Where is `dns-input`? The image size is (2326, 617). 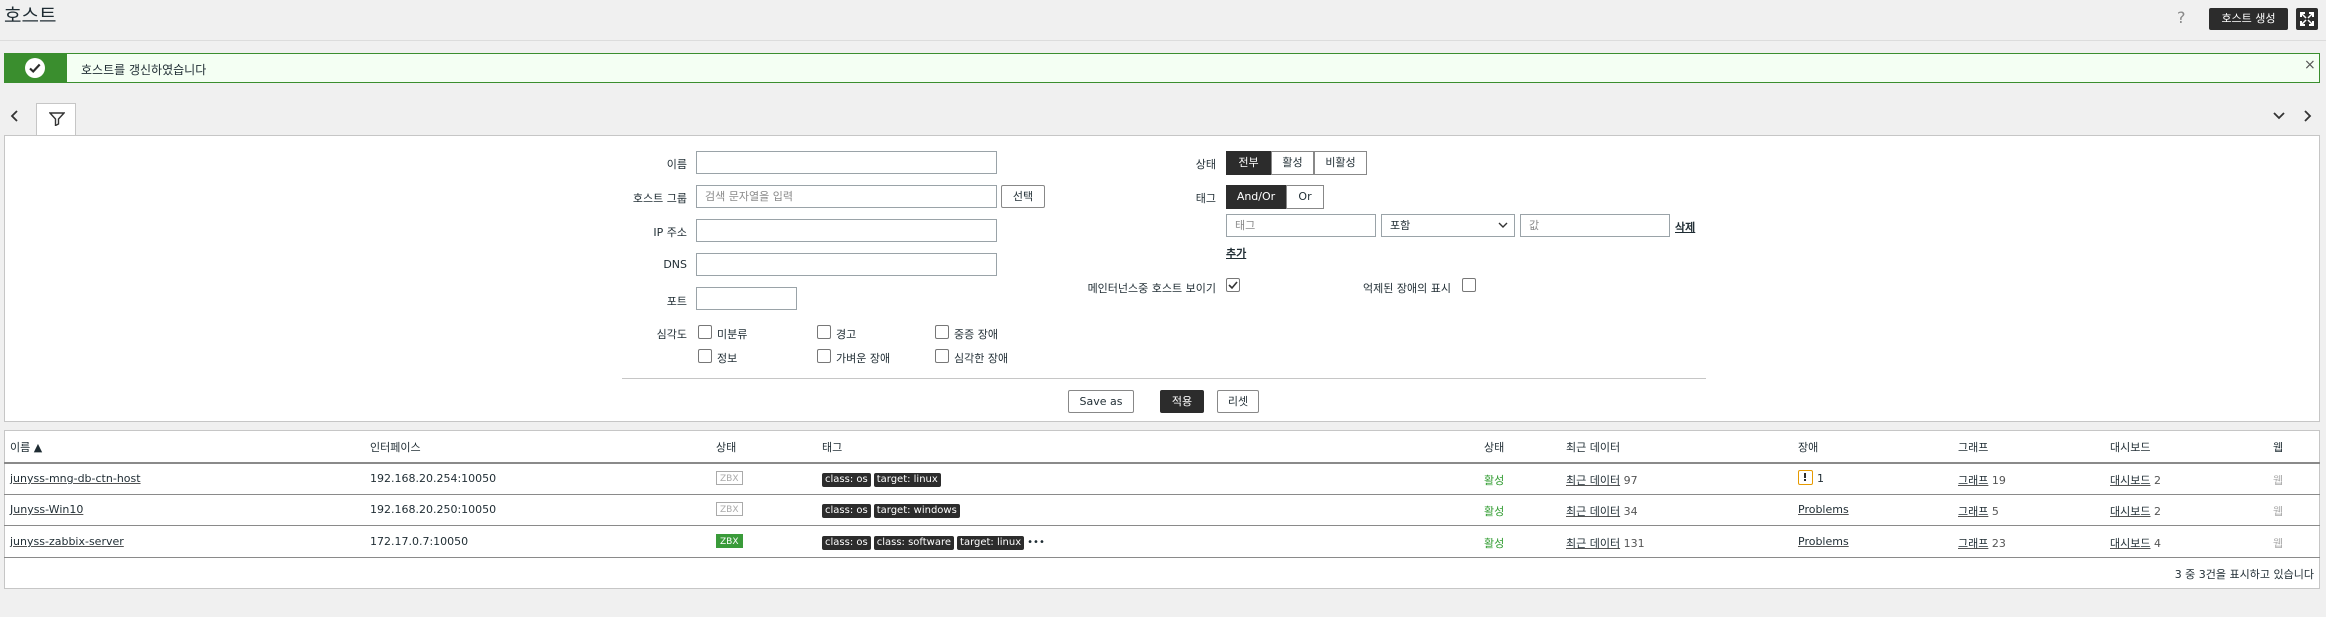 dns-input is located at coordinates (846, 264).